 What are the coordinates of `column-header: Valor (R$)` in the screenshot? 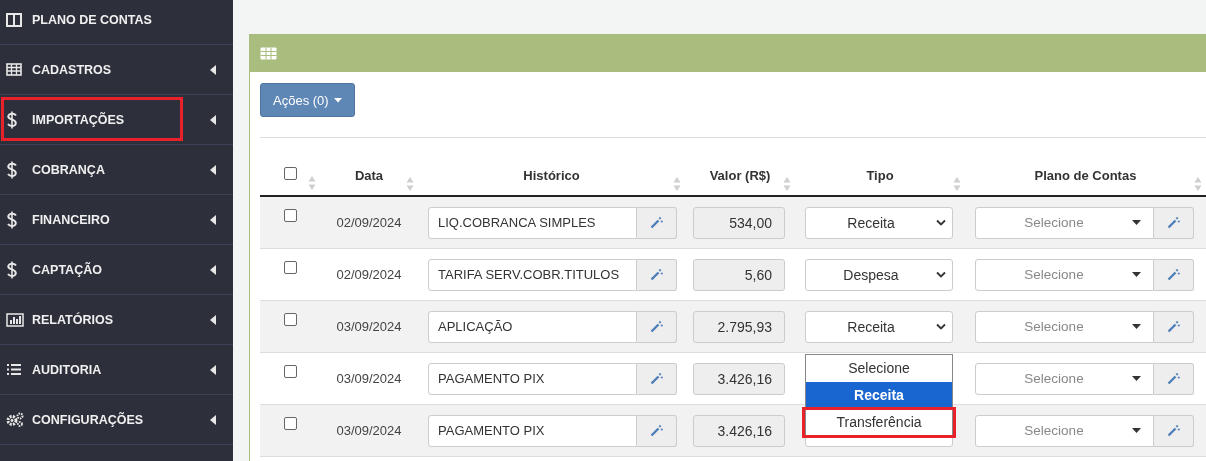 It's located at (740, 175).